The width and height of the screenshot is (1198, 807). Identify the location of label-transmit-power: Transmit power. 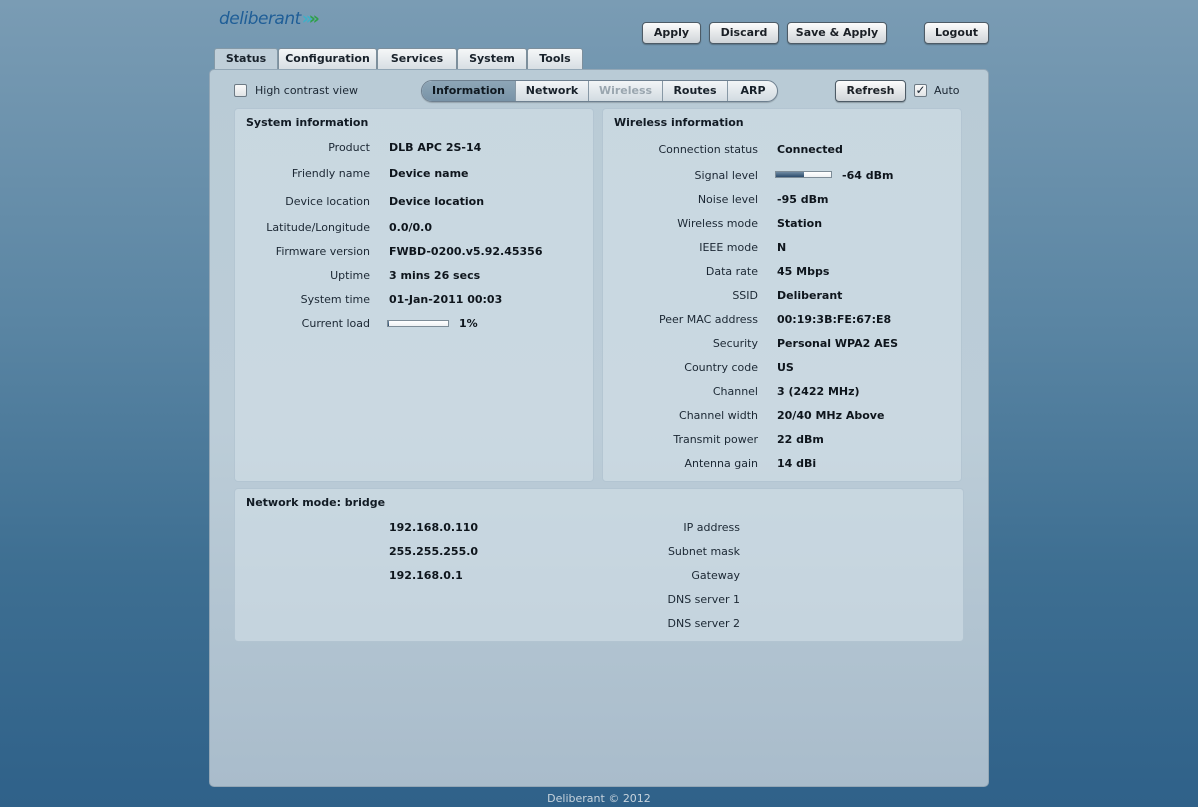
(715, 439).